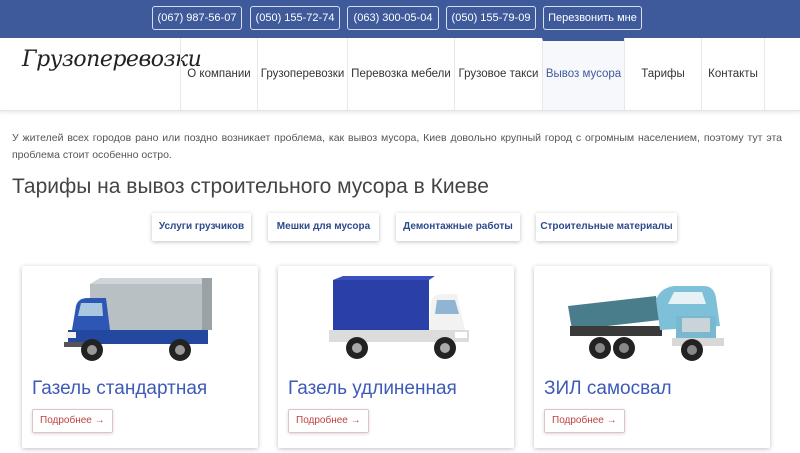 The image size is (800, 453). I want to click on nav-item-about: О компании, so click(218, 74).